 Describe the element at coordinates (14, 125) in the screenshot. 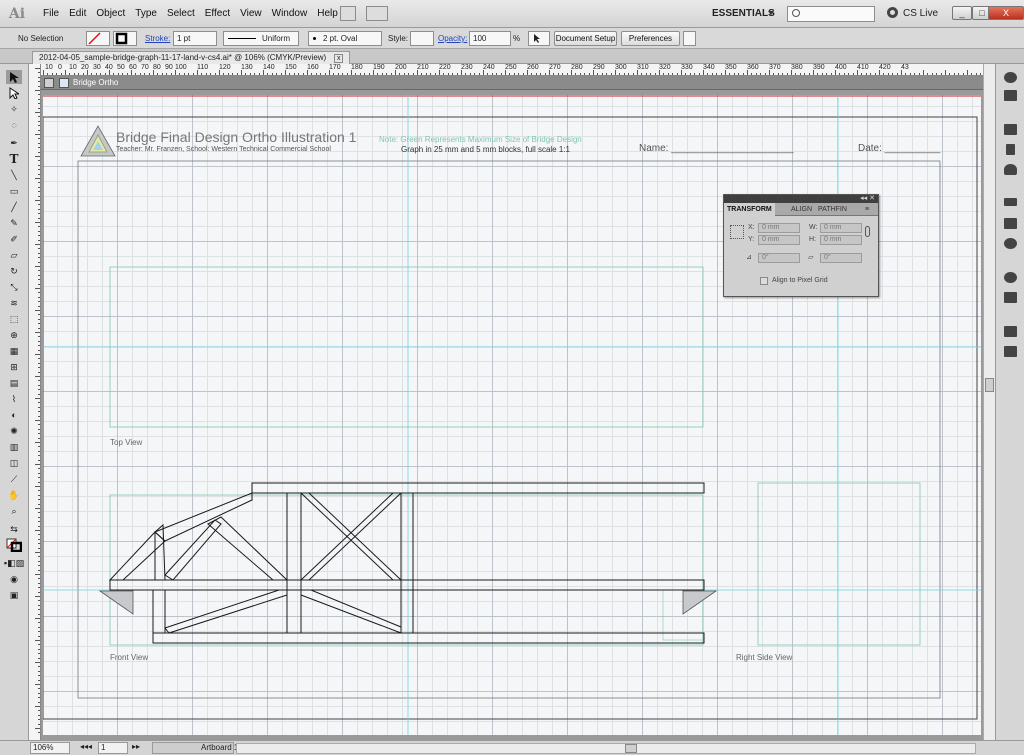

I see `lasso-tool-icon: ◌` at that location.